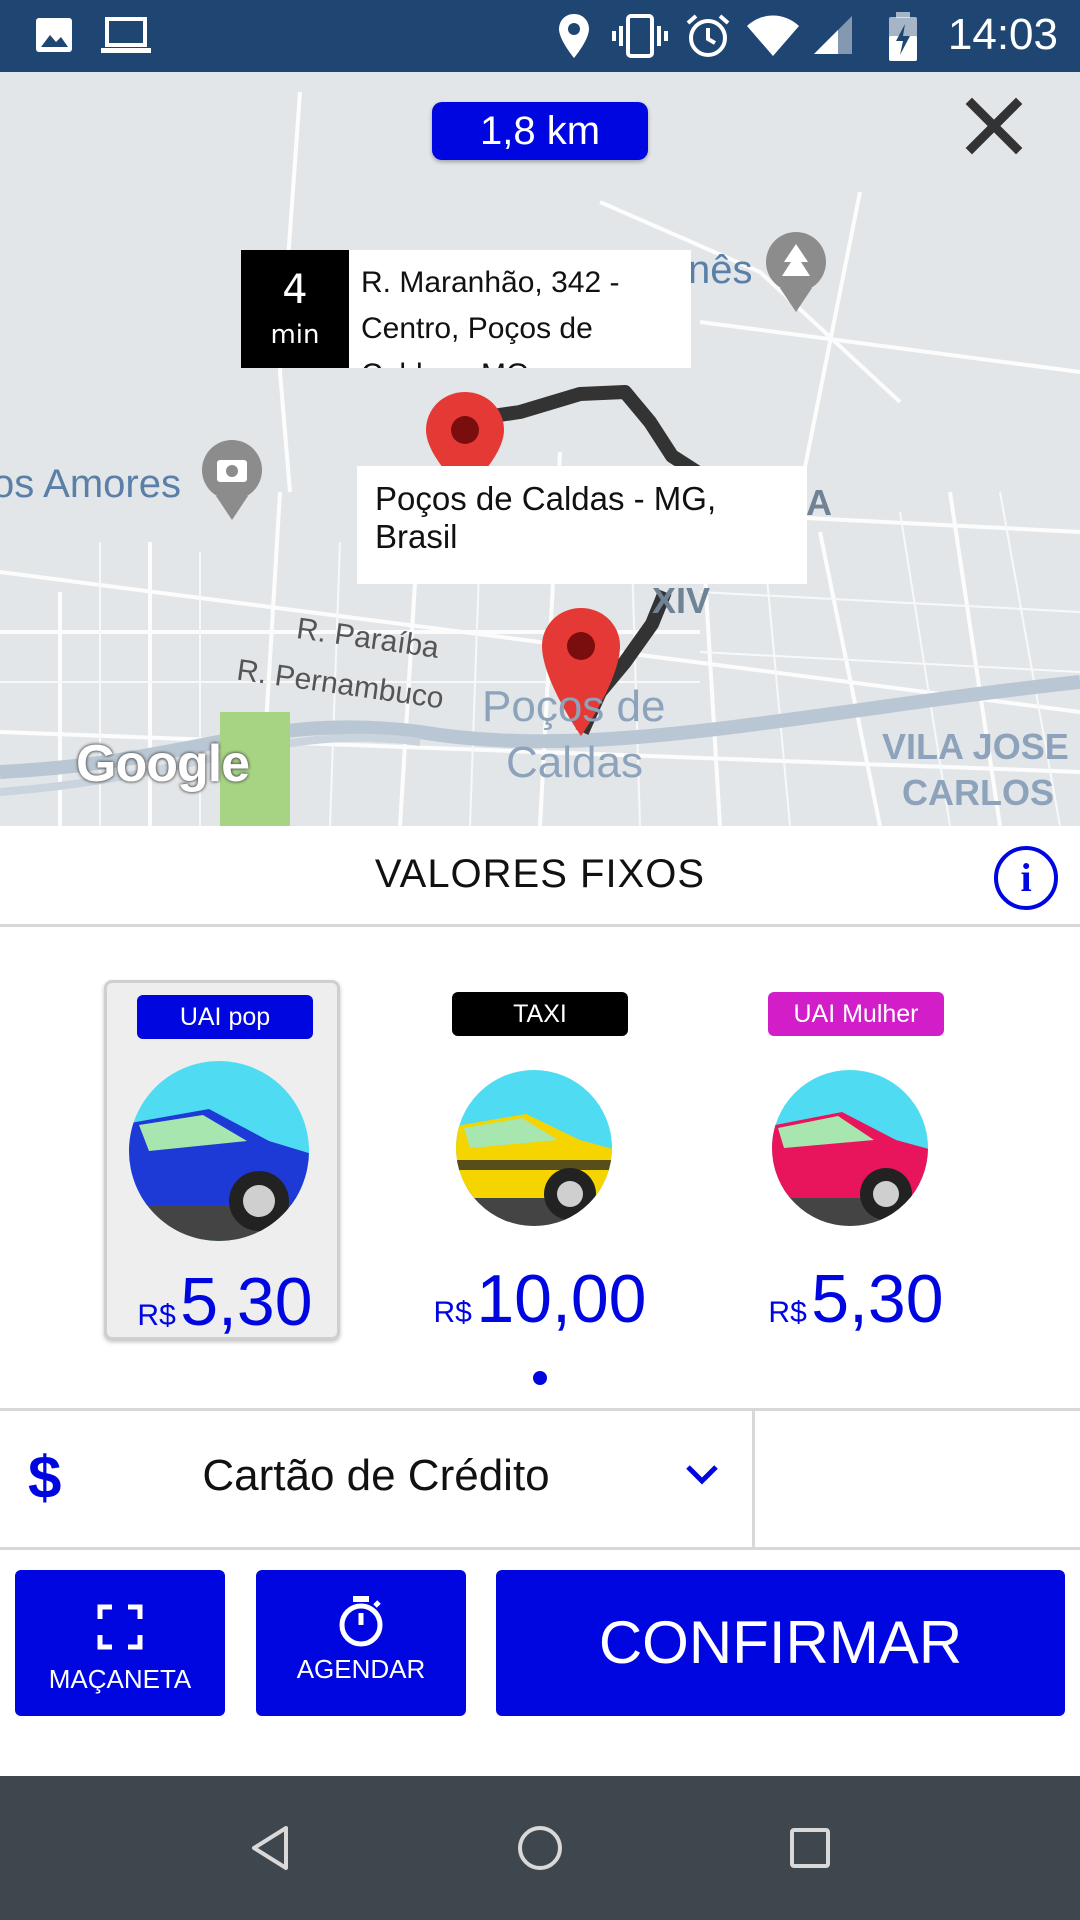 The height and width of the screenshot is (1920, 1080). I want to click on pager-dot, so click(540, 1378).